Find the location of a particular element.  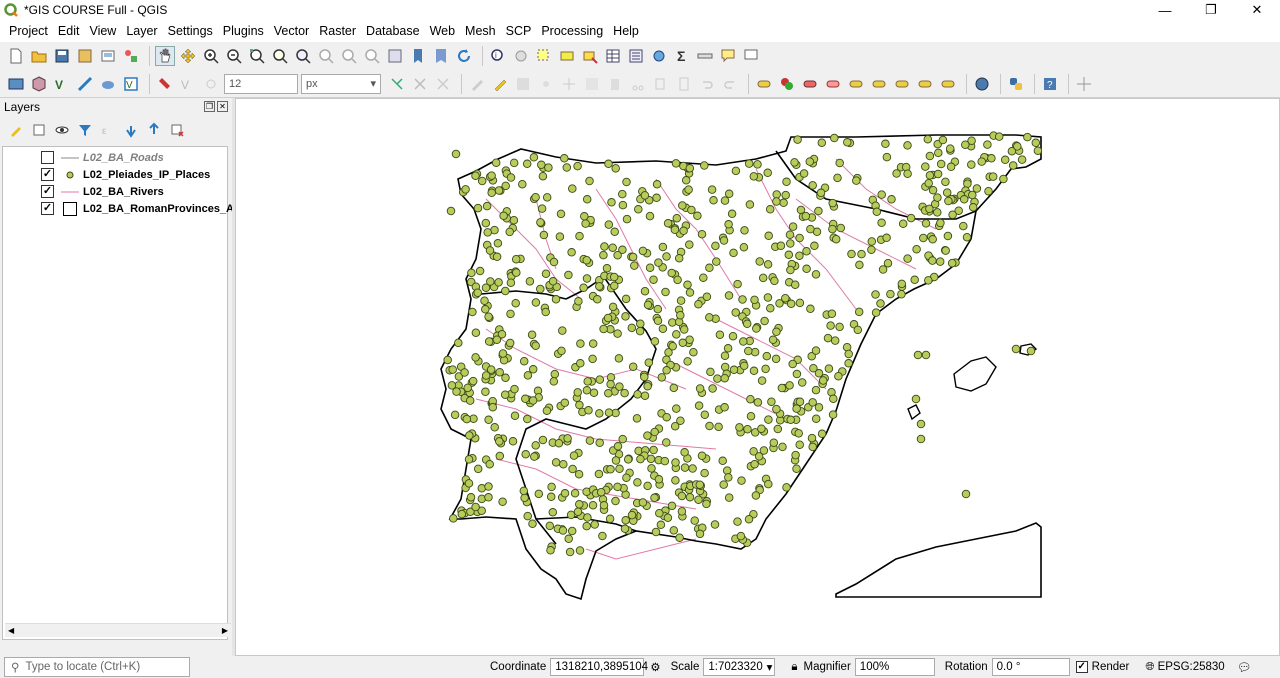

add-wfs-icon: V is located at coordinates (131, 84).